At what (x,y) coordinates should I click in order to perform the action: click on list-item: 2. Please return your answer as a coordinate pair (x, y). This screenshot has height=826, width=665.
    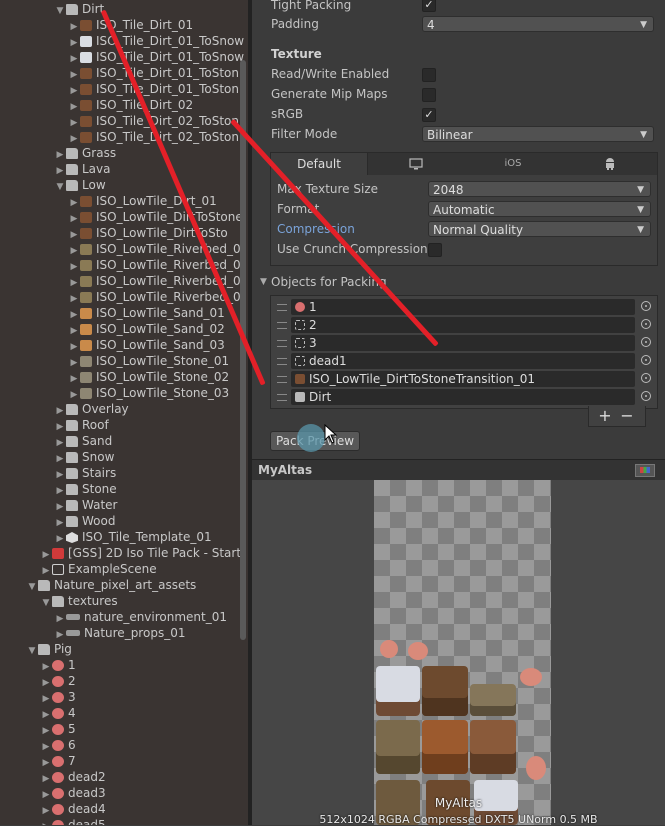
    Looking at the image, I should click on (464, 325).